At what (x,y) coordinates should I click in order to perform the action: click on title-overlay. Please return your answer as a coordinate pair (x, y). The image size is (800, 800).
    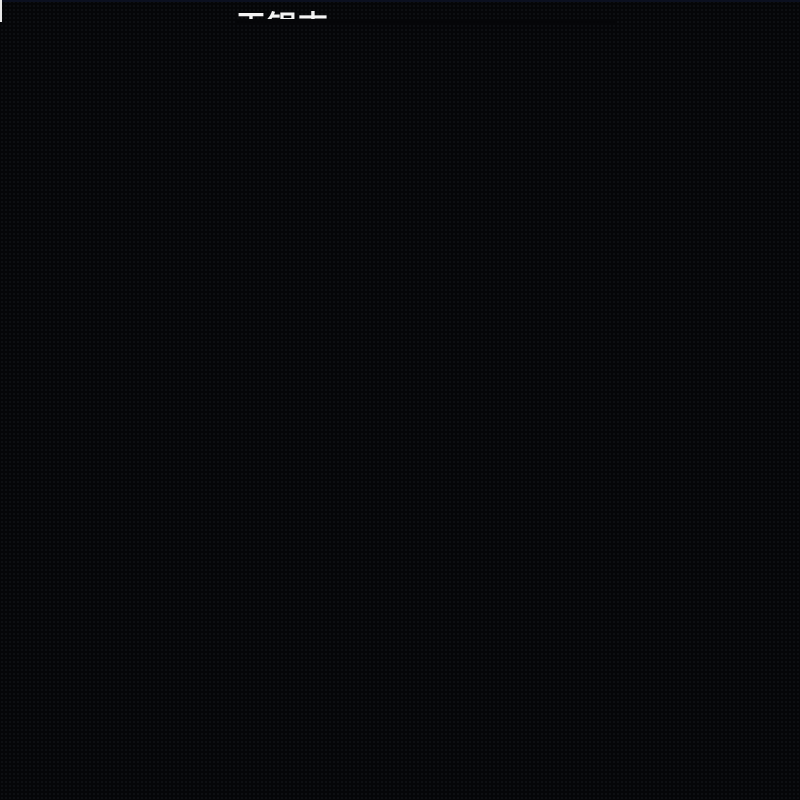
    Looking at the image, I should click on (426, 21).